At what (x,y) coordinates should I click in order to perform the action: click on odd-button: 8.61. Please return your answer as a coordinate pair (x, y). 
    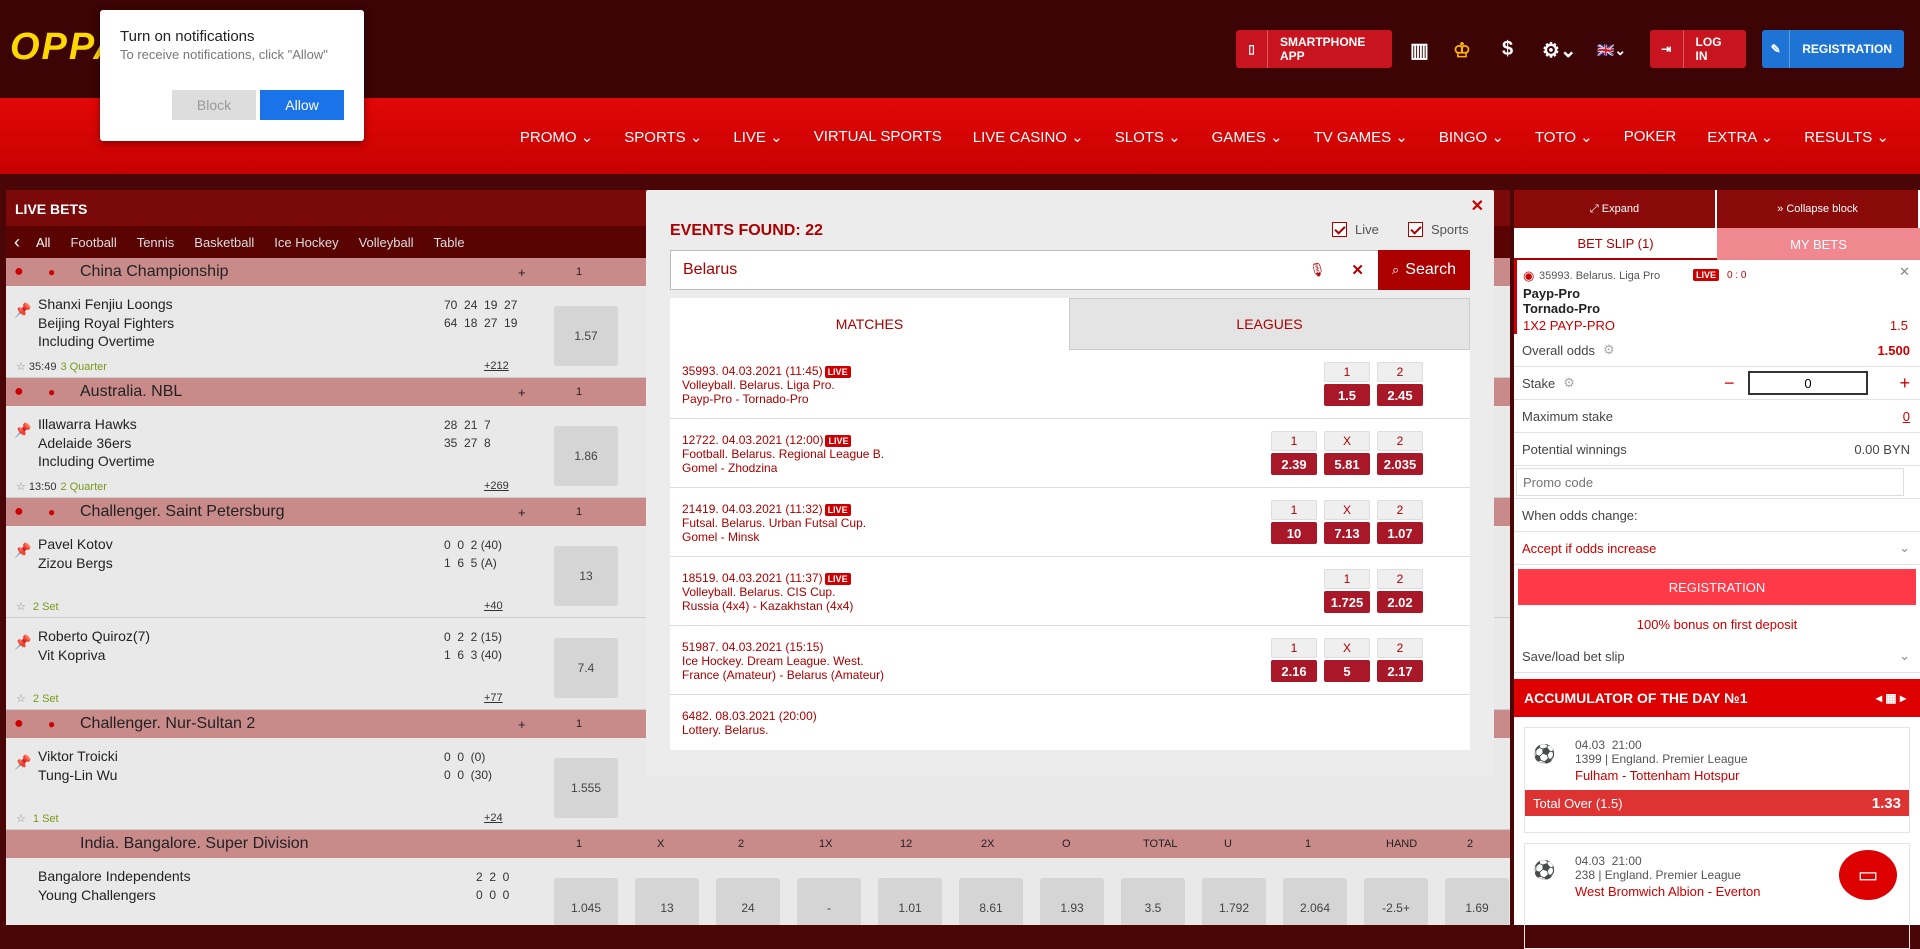
    Looking at the image, I should click on (991, 901).